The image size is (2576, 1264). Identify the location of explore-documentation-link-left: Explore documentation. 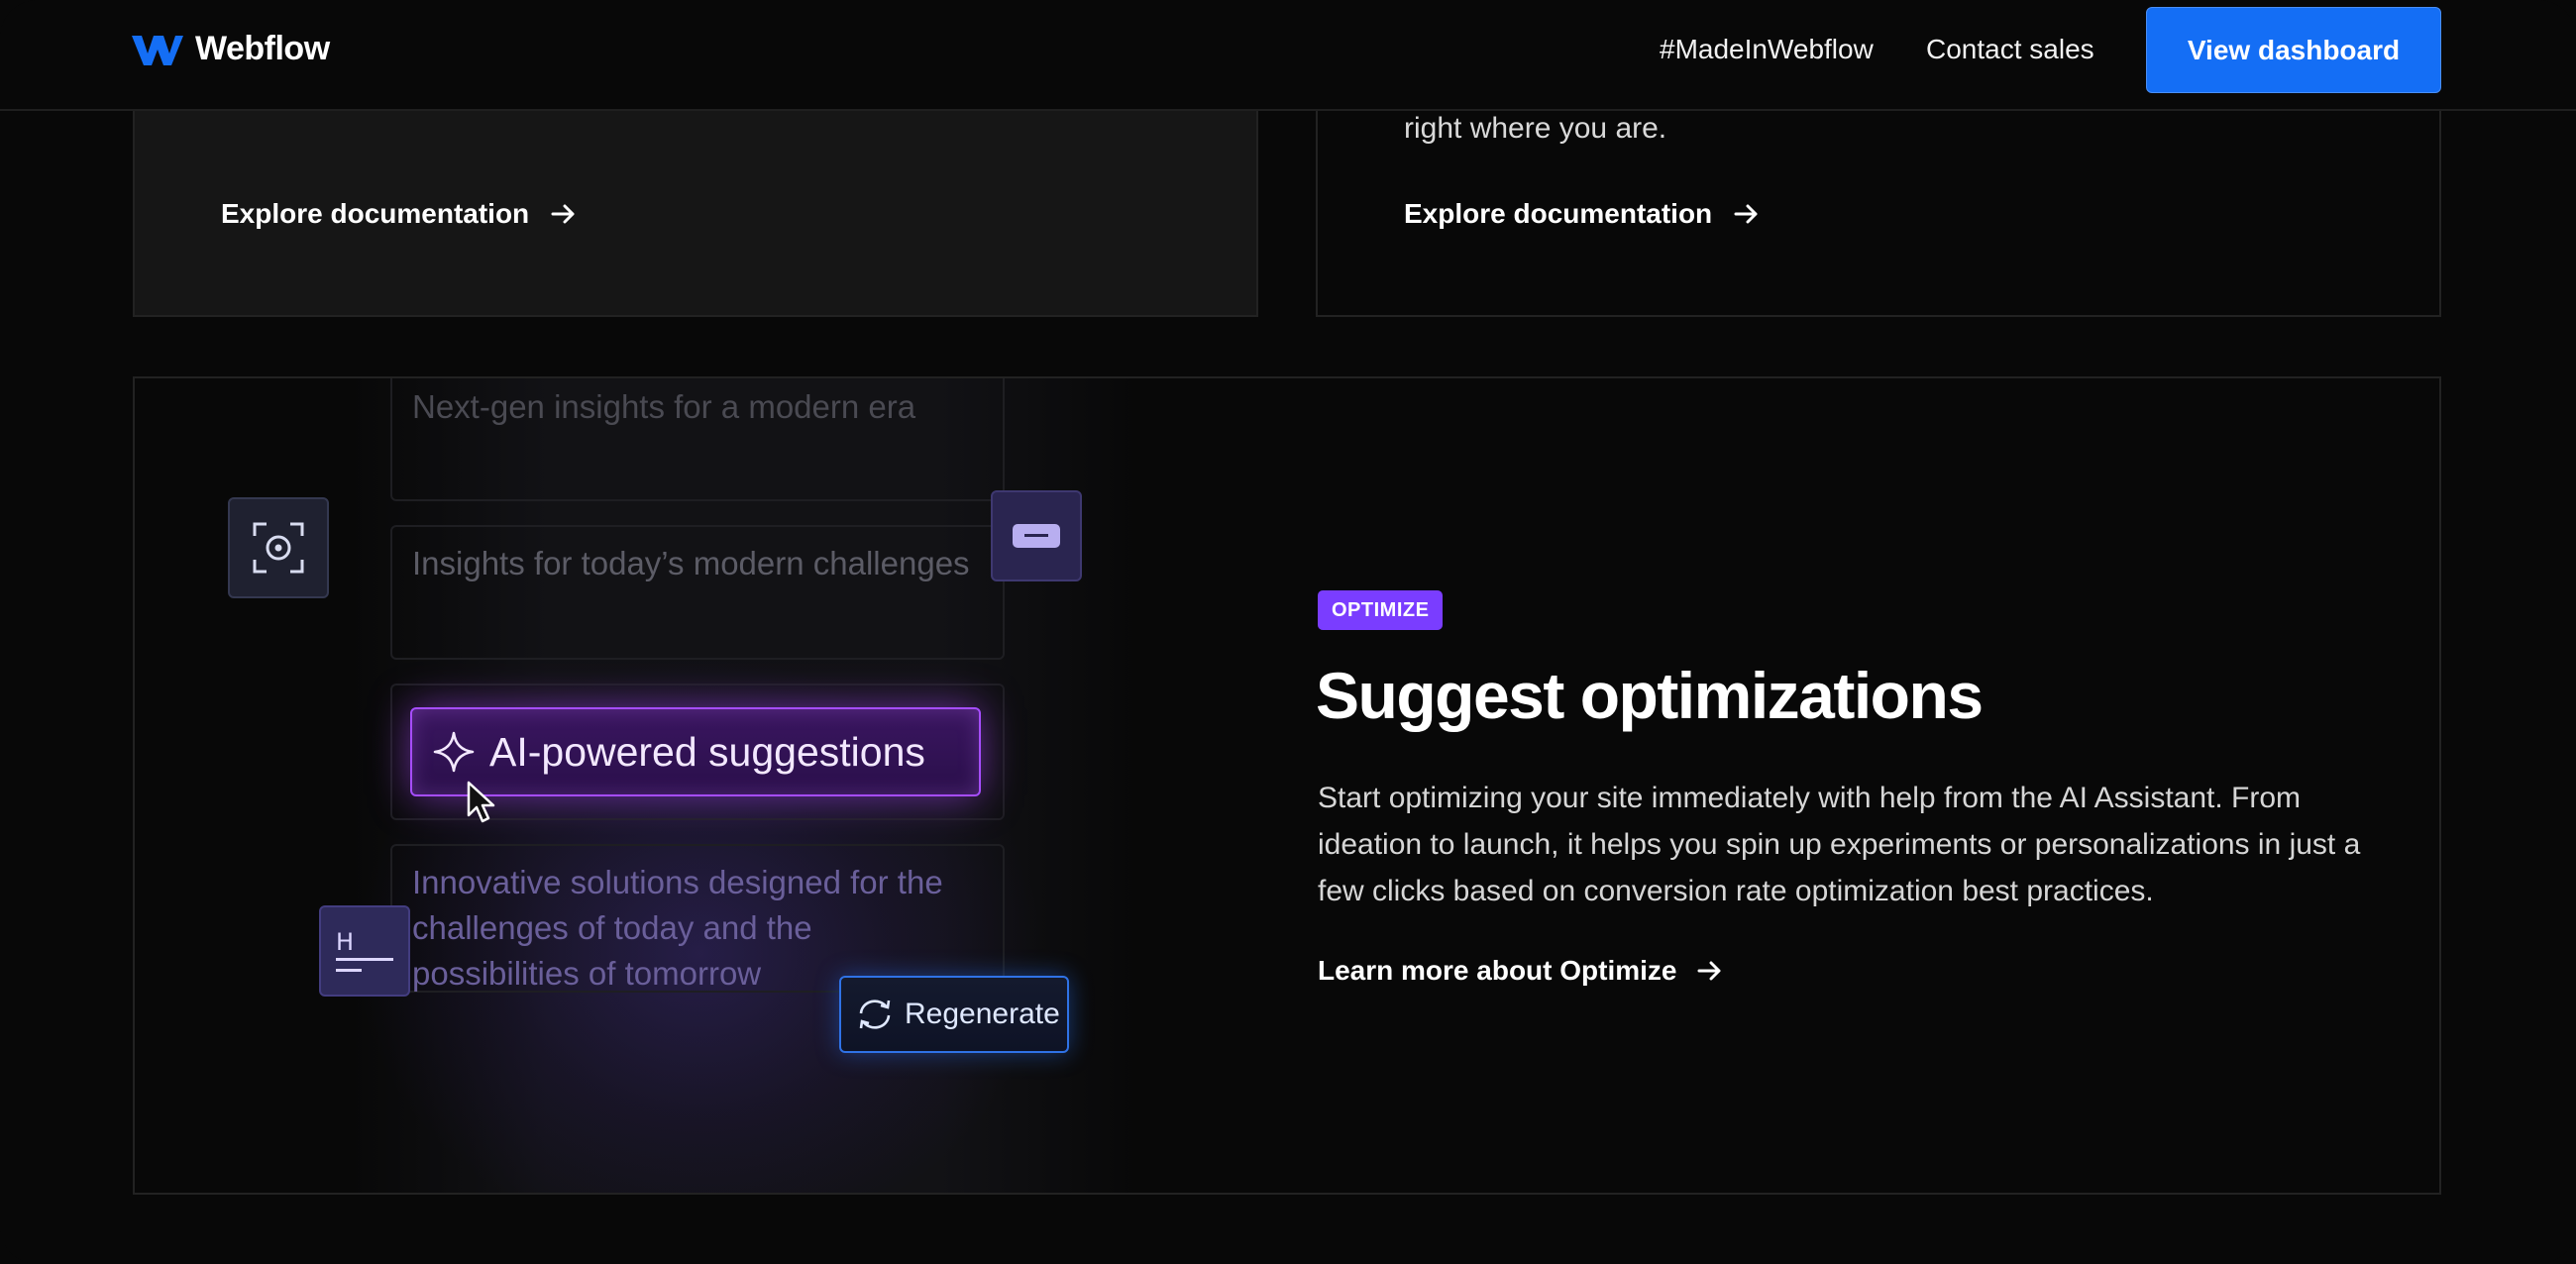
(399, 214).